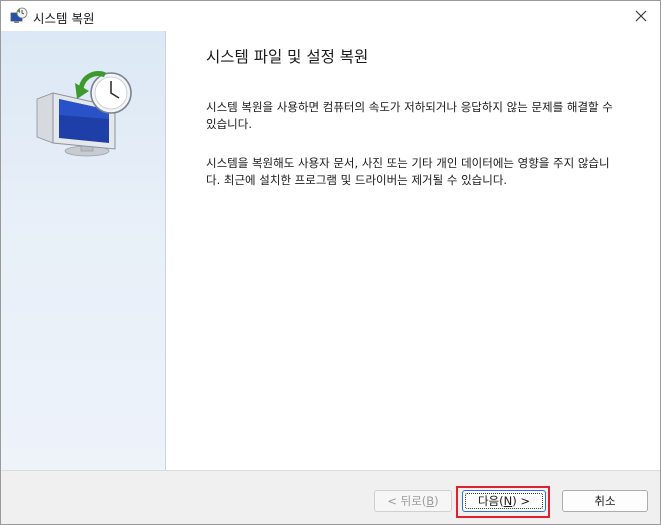 Image resolution: width=661 pixels, height=525 pixels. I want to click on back-button-mnemonic: B, so click(430, 501).